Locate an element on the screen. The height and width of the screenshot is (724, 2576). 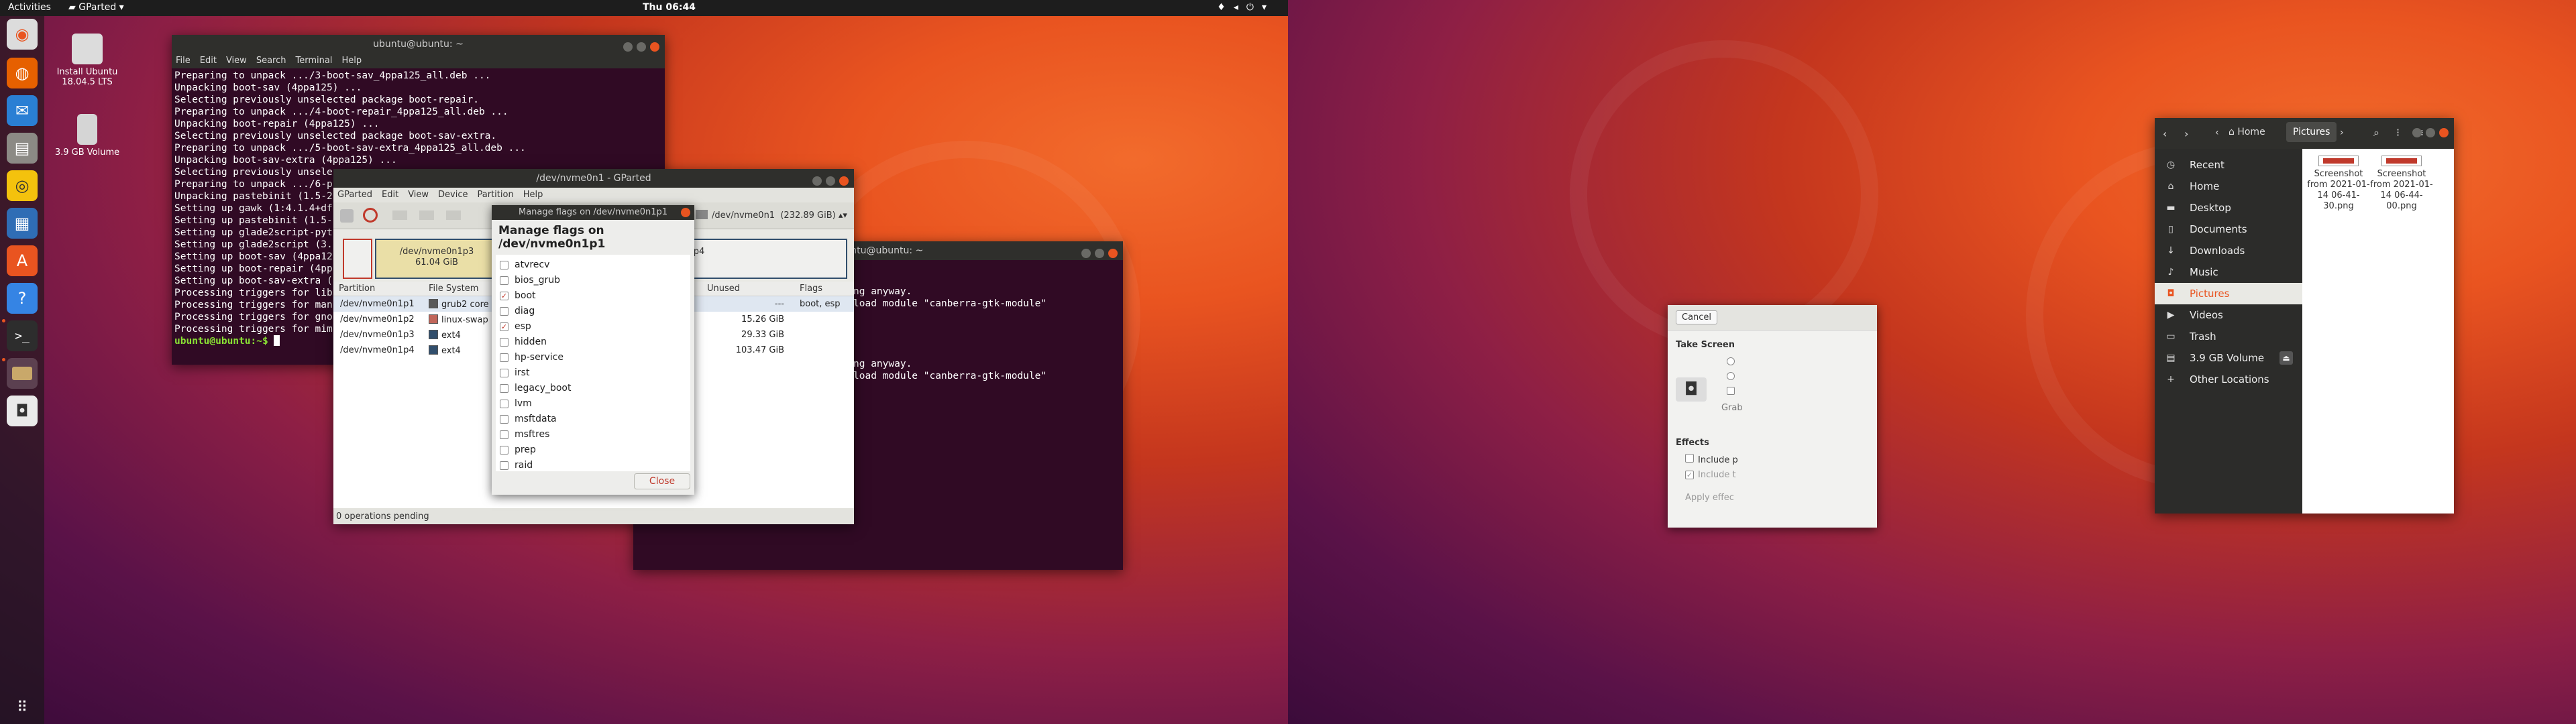
search-icon: ⌕ is located at coordinates (2376, 132).